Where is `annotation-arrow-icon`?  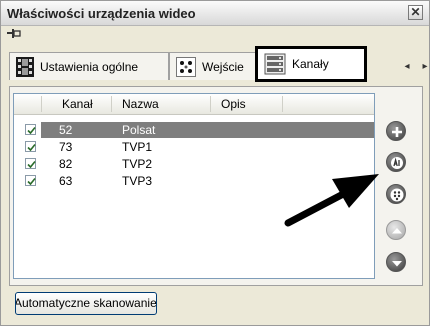 annotation-arrow-icon is located at coordinates (331, 200).